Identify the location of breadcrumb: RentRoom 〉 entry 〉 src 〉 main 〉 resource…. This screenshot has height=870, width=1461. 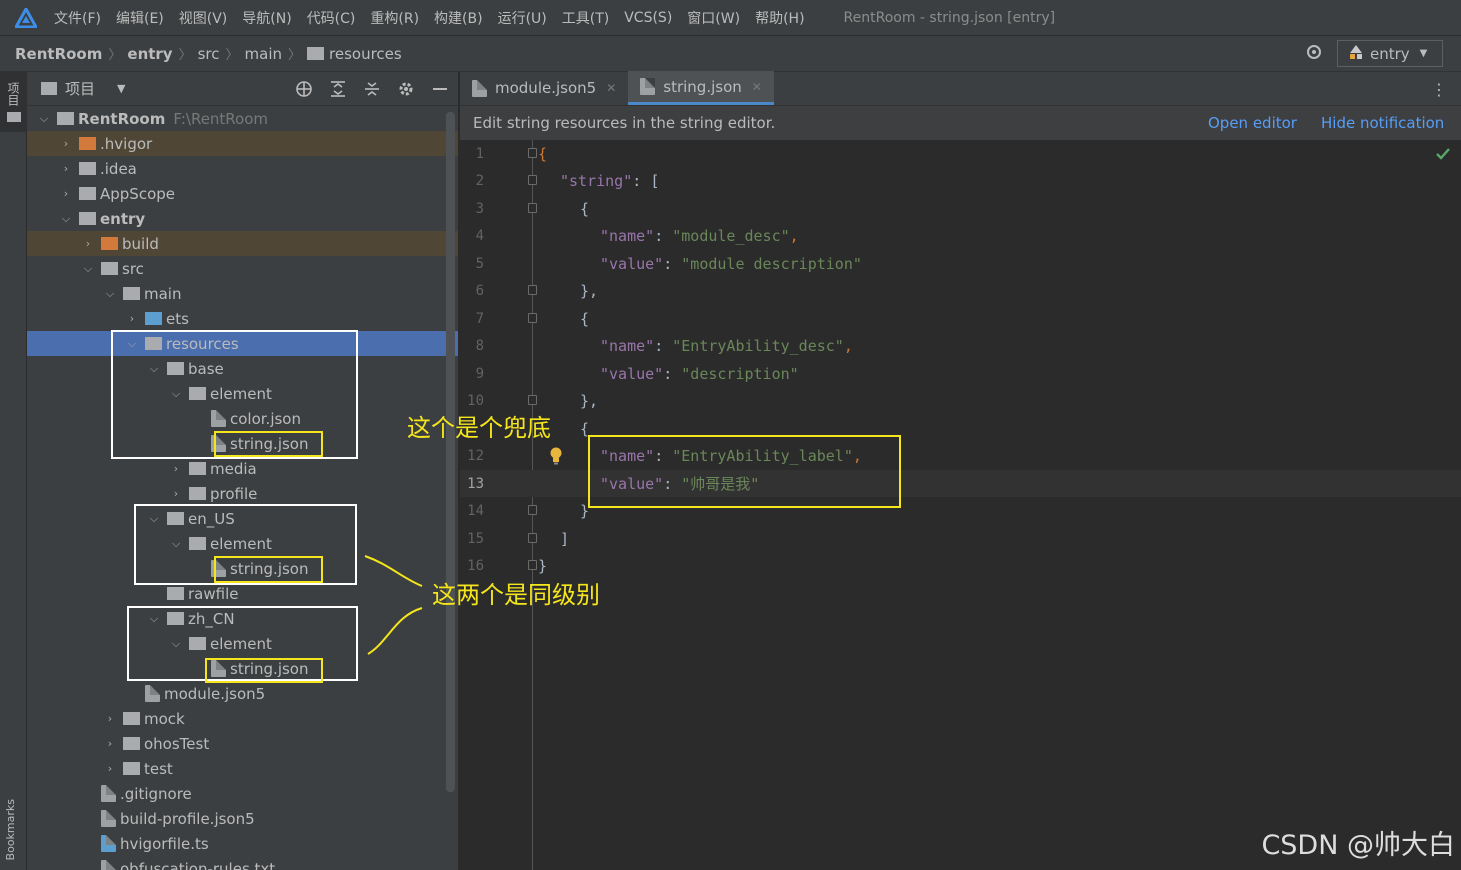
(730, 54).